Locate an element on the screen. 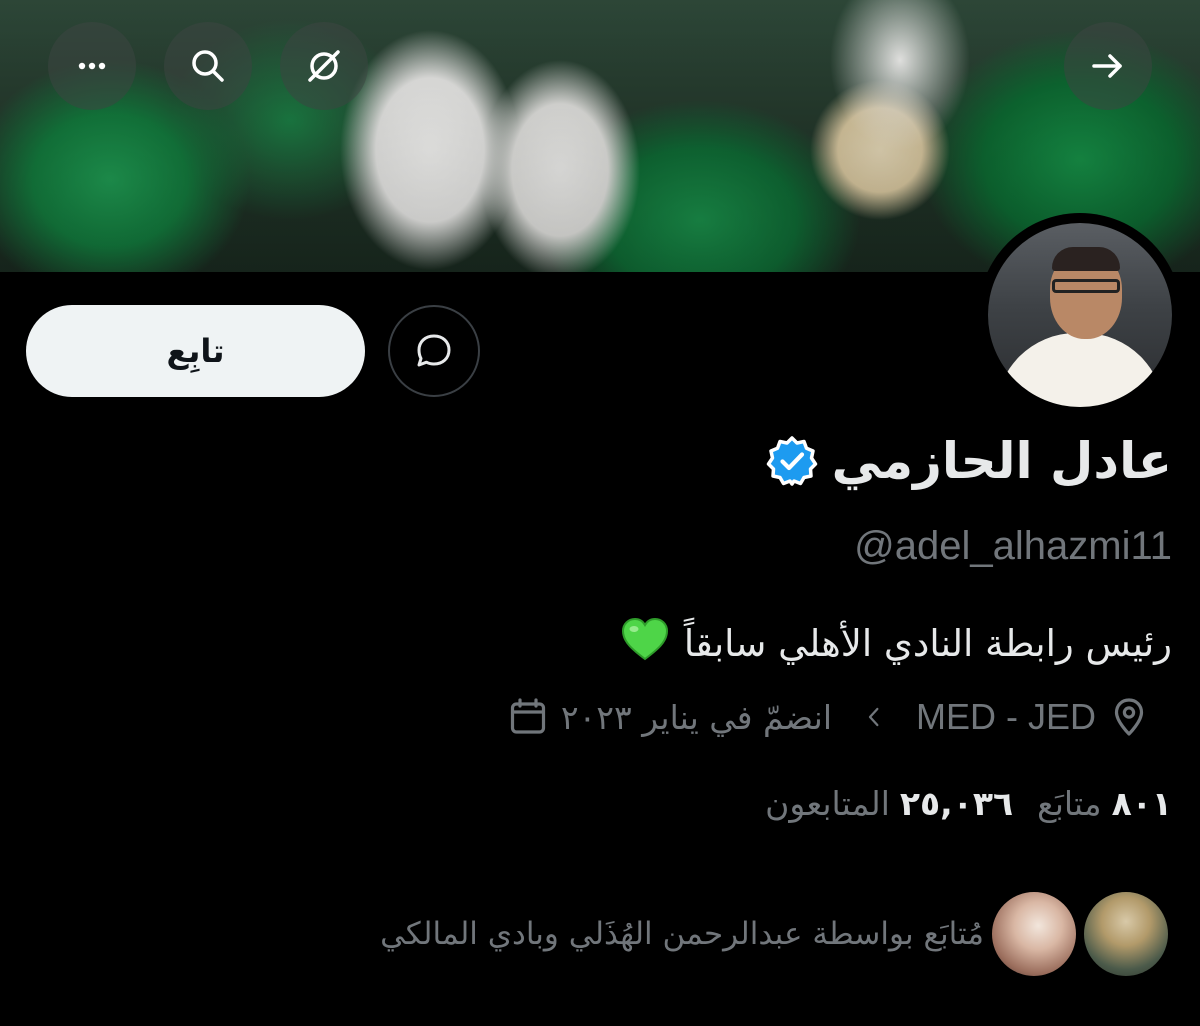  location-pin-icon is located at coordinates (1129, 717).